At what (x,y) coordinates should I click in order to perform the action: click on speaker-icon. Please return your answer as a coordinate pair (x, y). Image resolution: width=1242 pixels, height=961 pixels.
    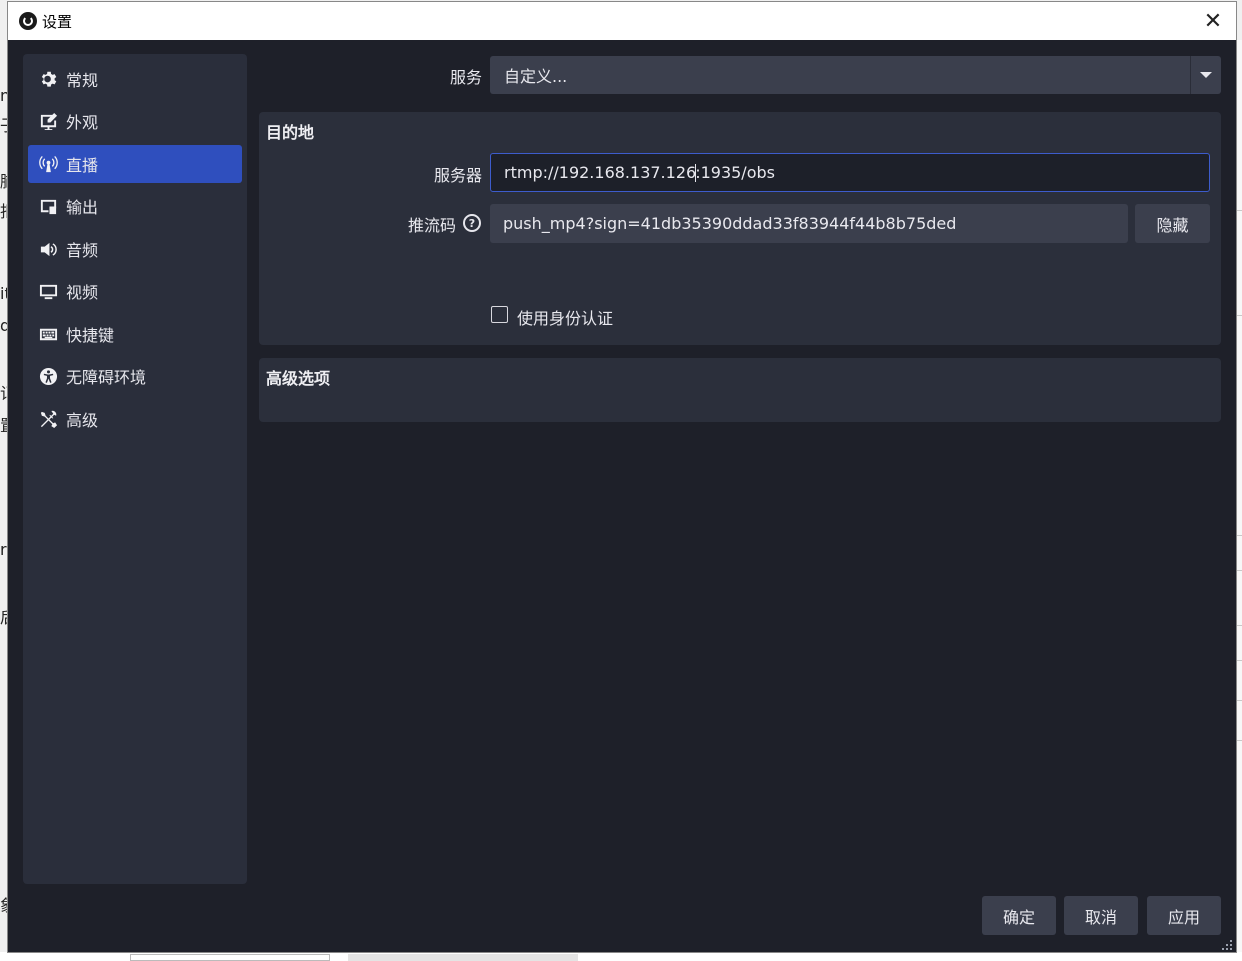
    Looking at the image, I should click on (48, 249).